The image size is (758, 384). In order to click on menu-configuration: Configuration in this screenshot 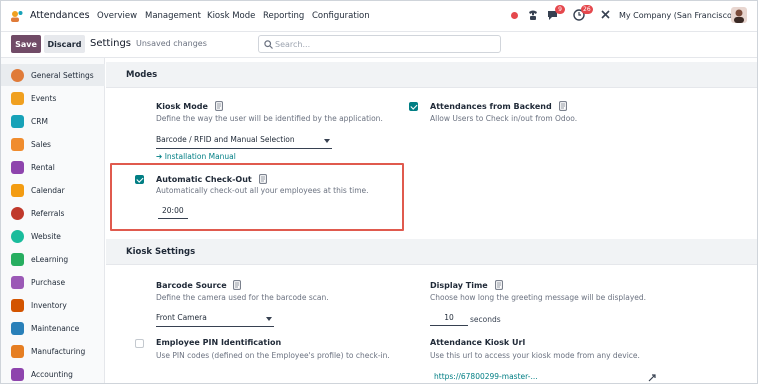, I will do `click(341, 16)`.